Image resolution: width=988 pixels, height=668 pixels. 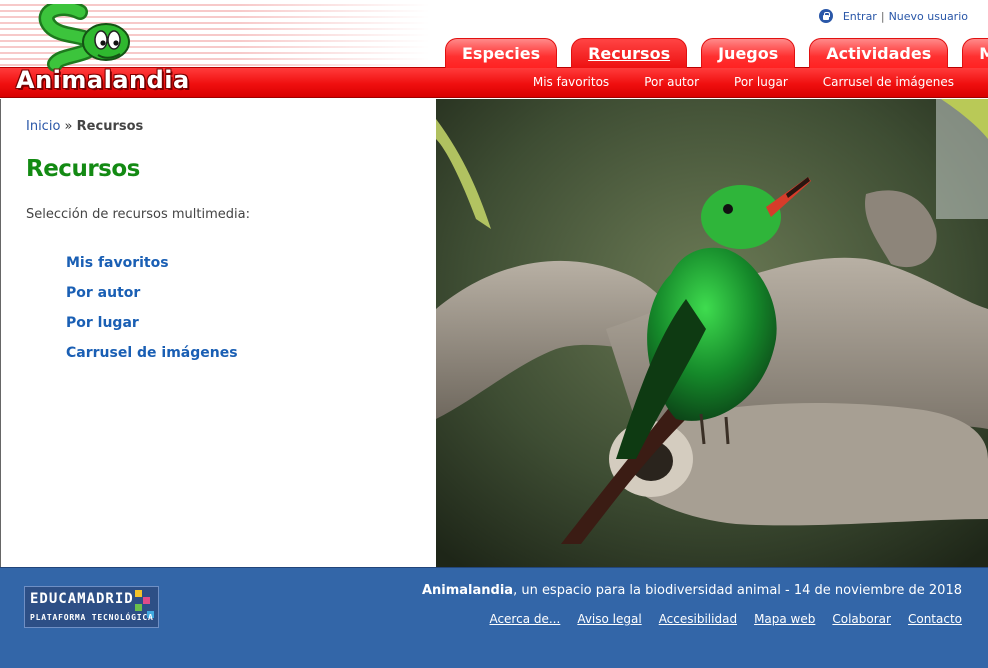 I want to click on list-item: Por lugar, so click(x=246, y=321).